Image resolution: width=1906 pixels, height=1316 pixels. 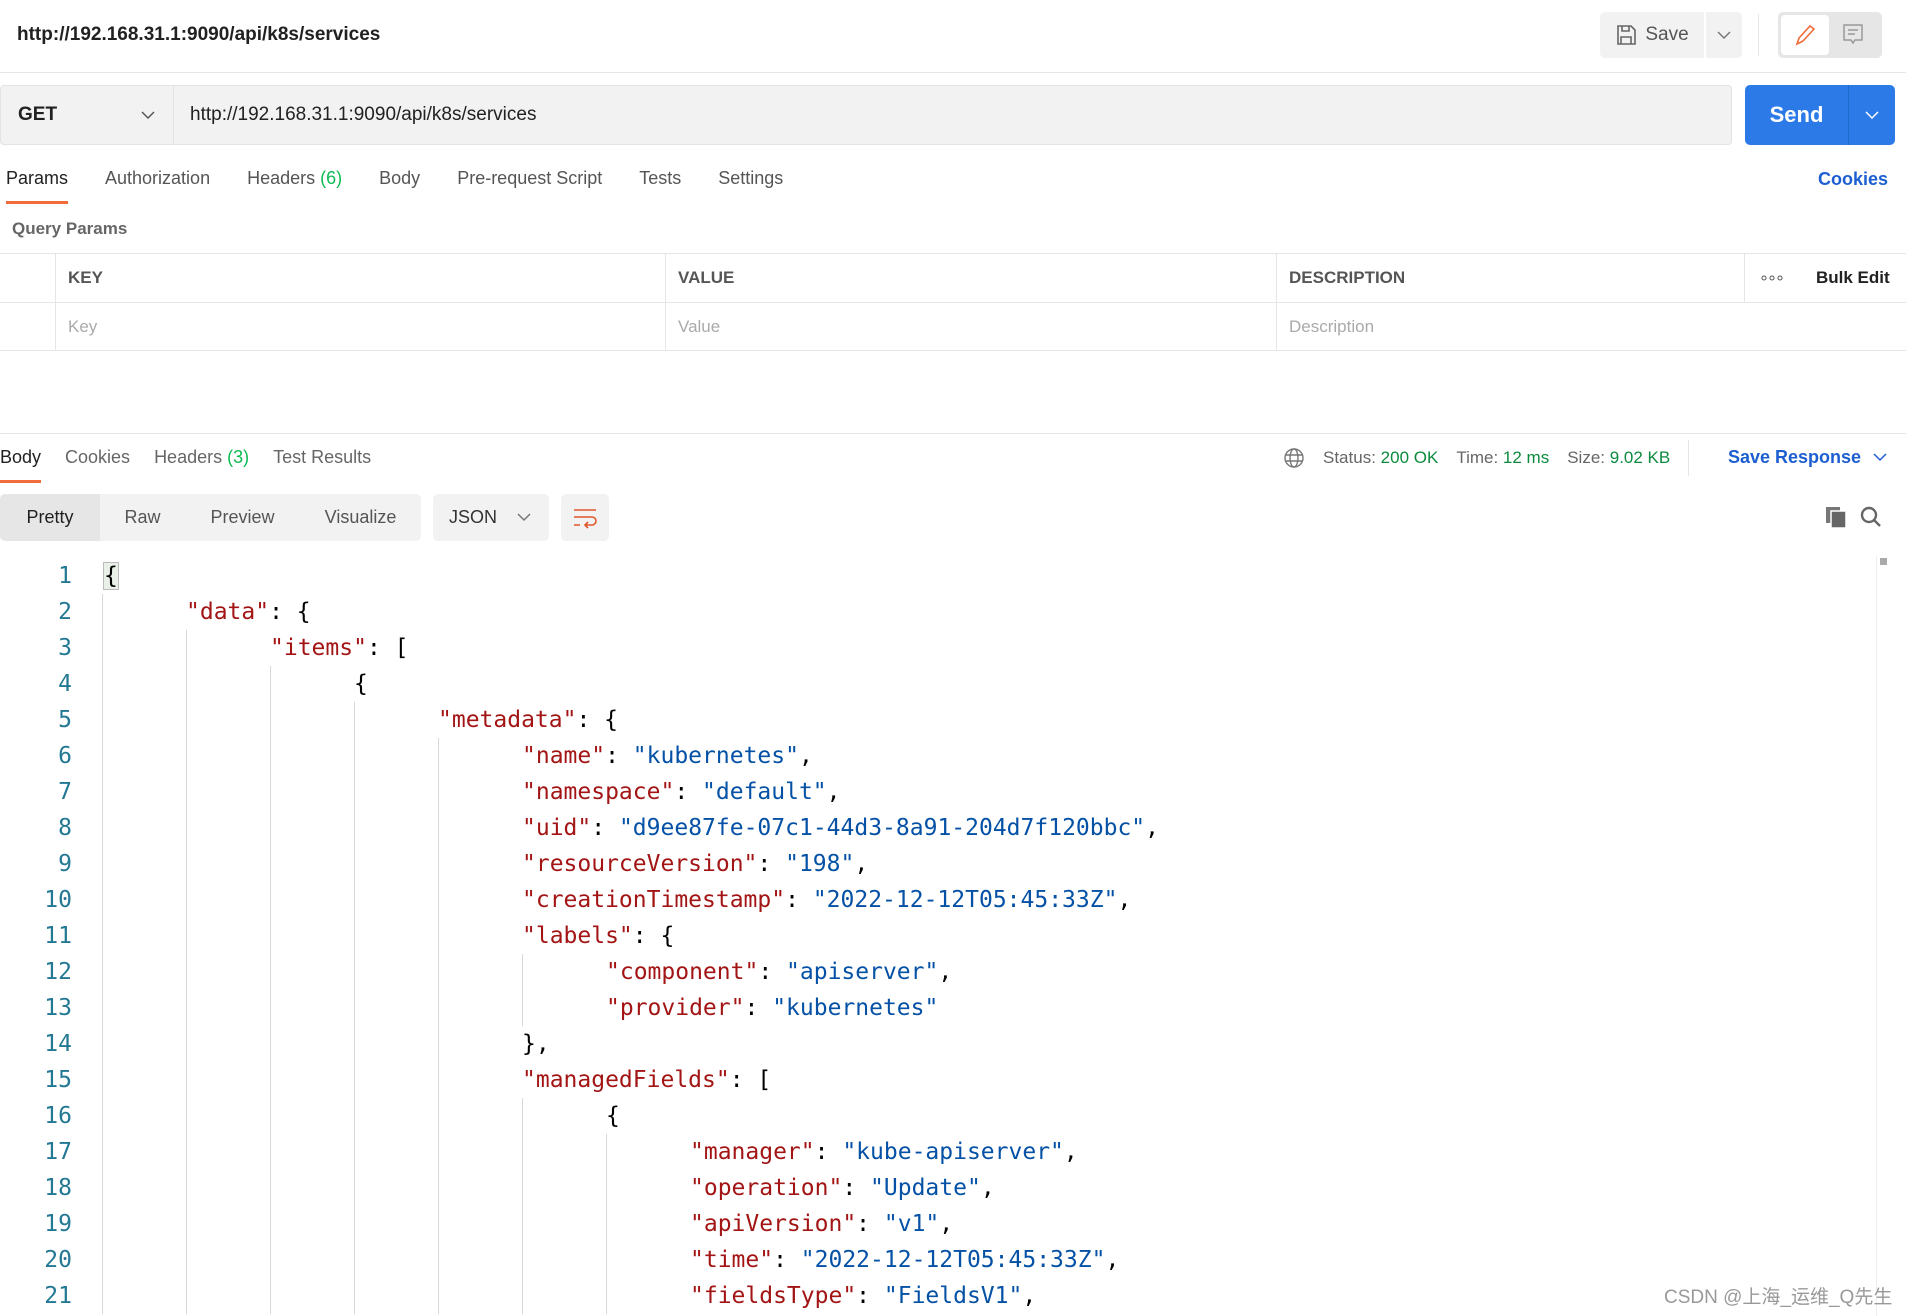 I want to click on view-mode-toggle, so click(x=1830, y=35).